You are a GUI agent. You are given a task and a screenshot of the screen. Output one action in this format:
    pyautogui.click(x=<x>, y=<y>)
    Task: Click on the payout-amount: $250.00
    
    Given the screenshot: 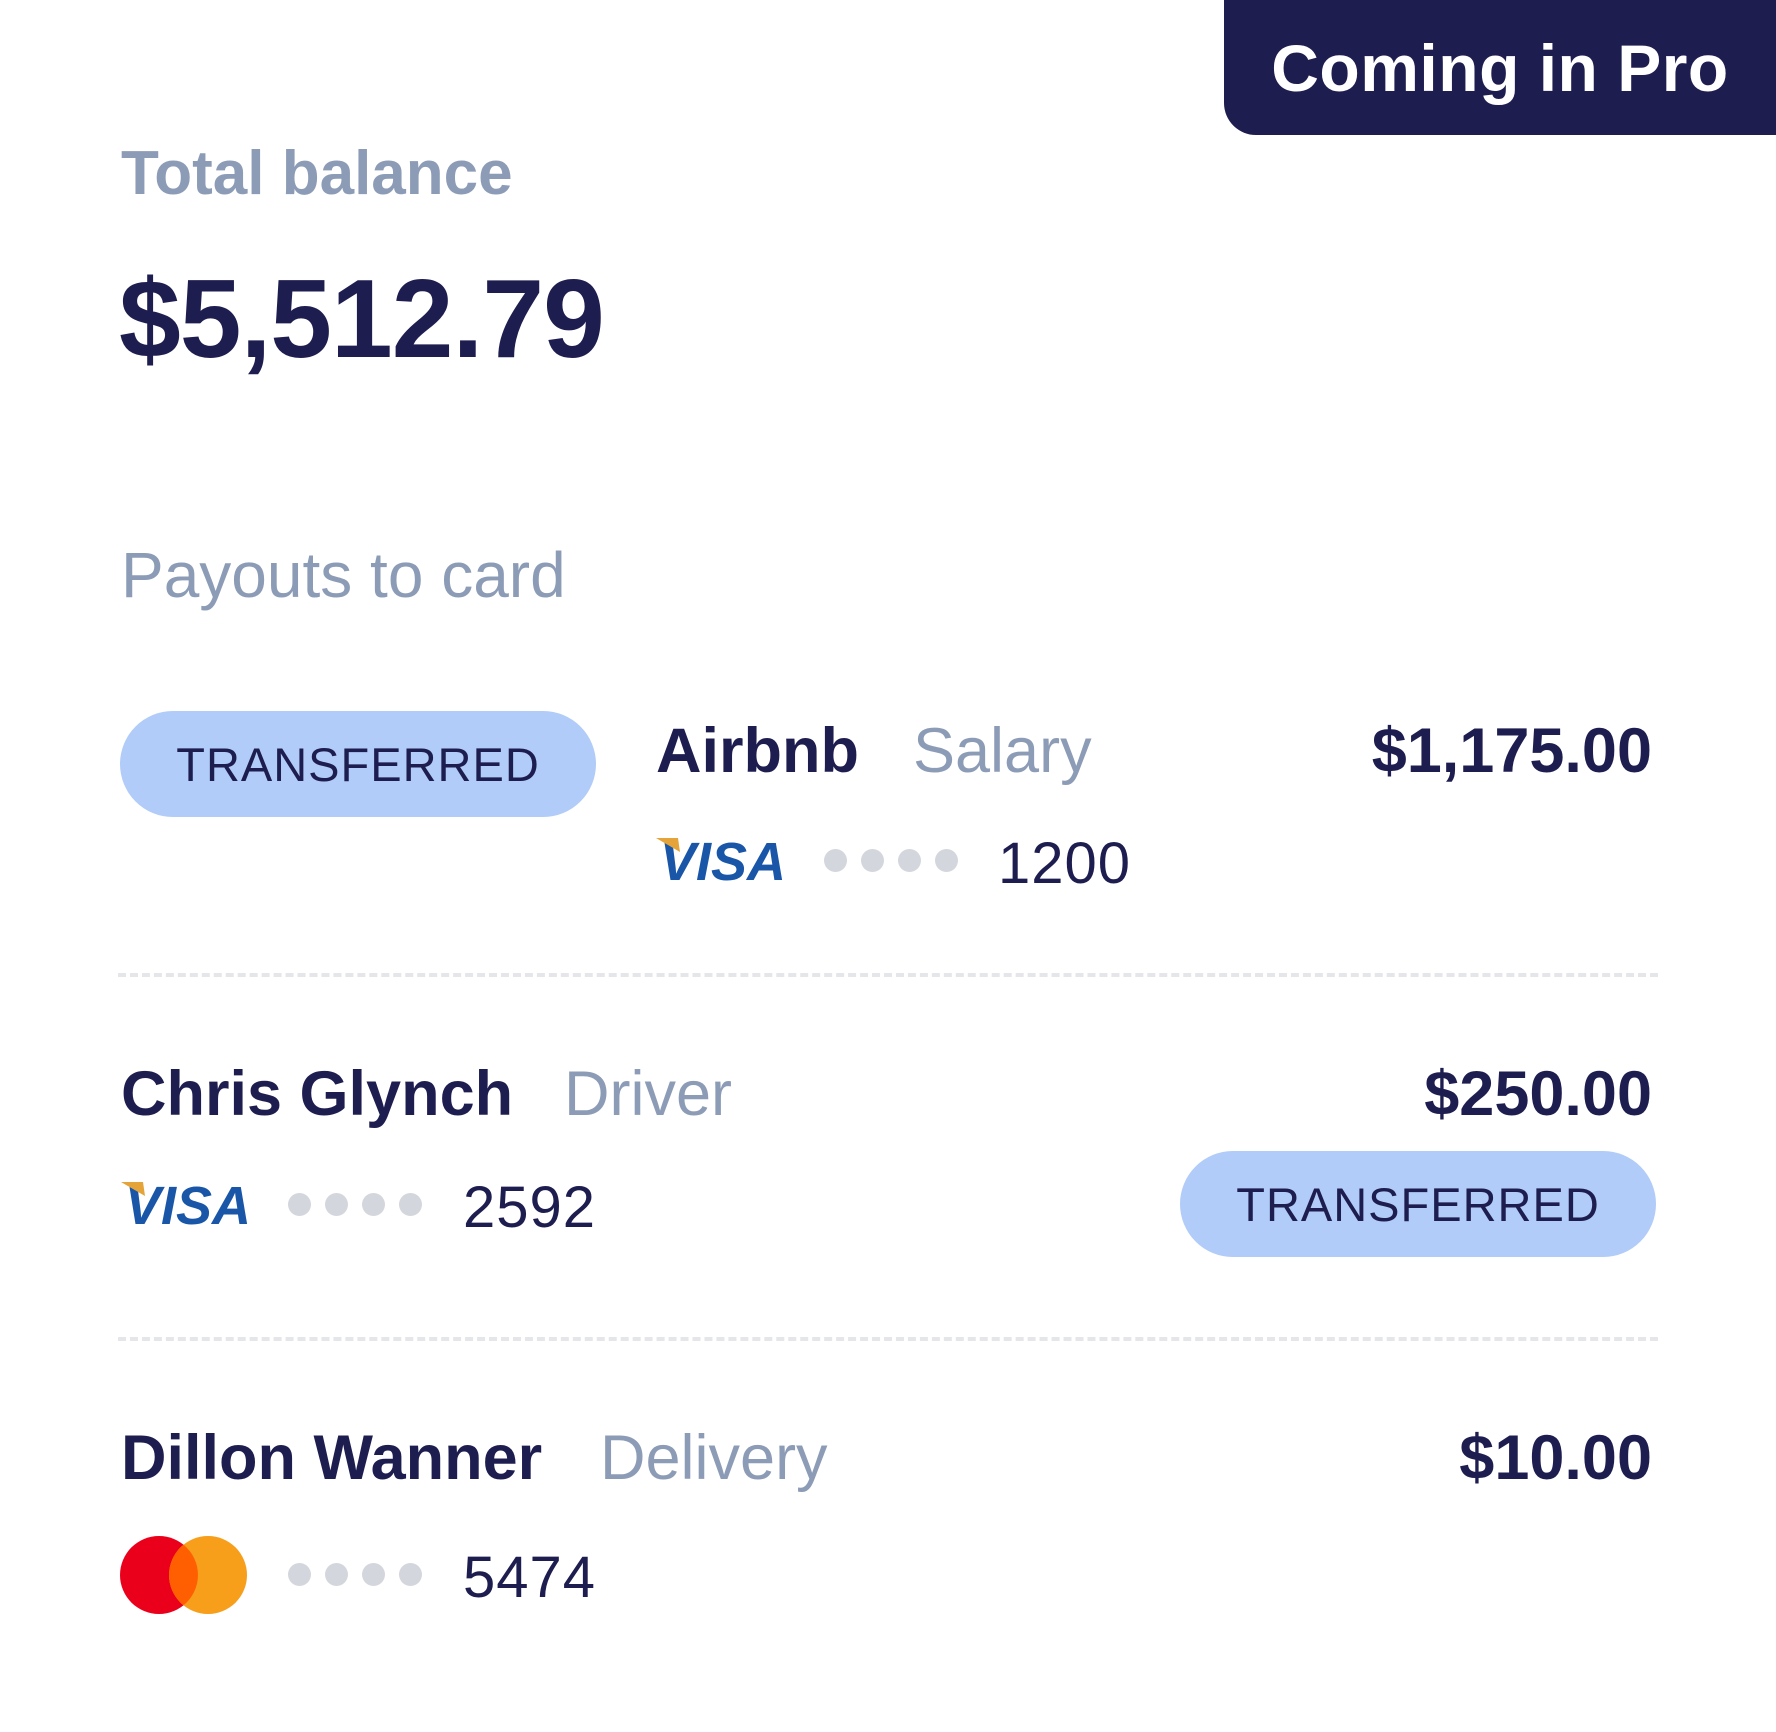 What is the action you would take?
    pyautogui.click(x=1538, y=1094)
    